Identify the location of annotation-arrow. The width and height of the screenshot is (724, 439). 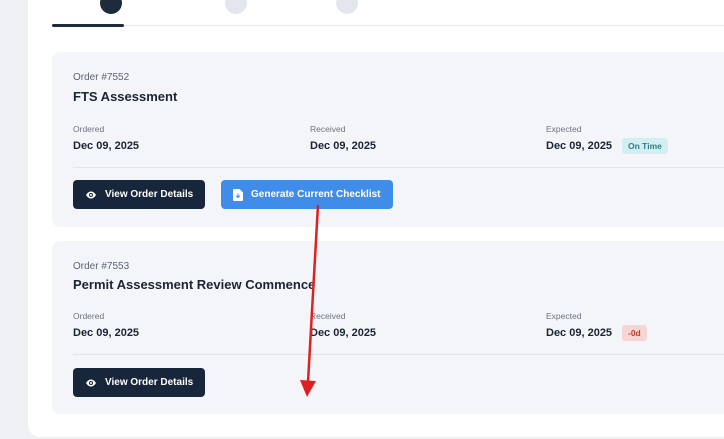
(310, 300).